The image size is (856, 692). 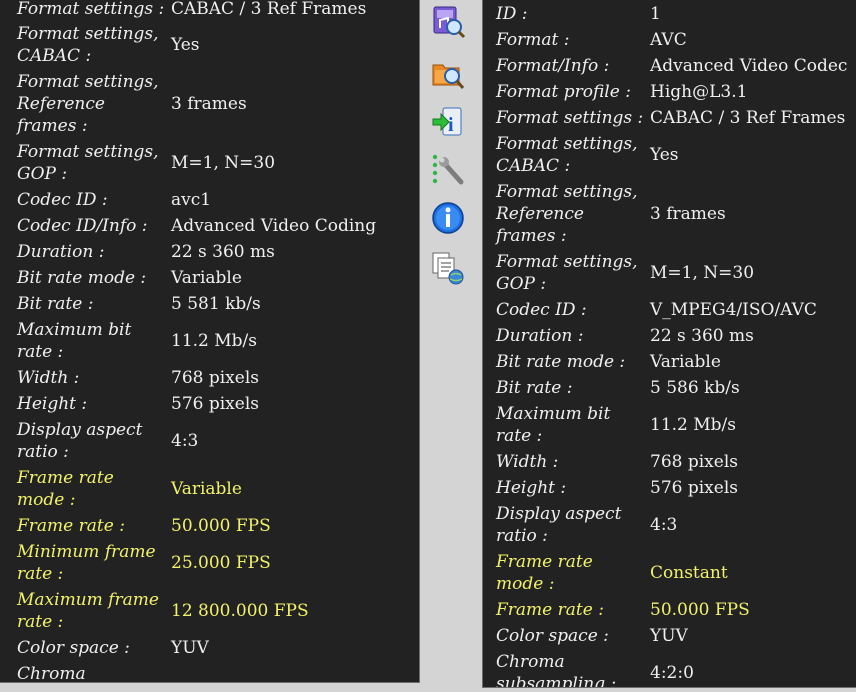 What do you see at coordinates (669, 14) in the screenshot?
I see `info-row: ID : 1` at bounding box center [669, 14].